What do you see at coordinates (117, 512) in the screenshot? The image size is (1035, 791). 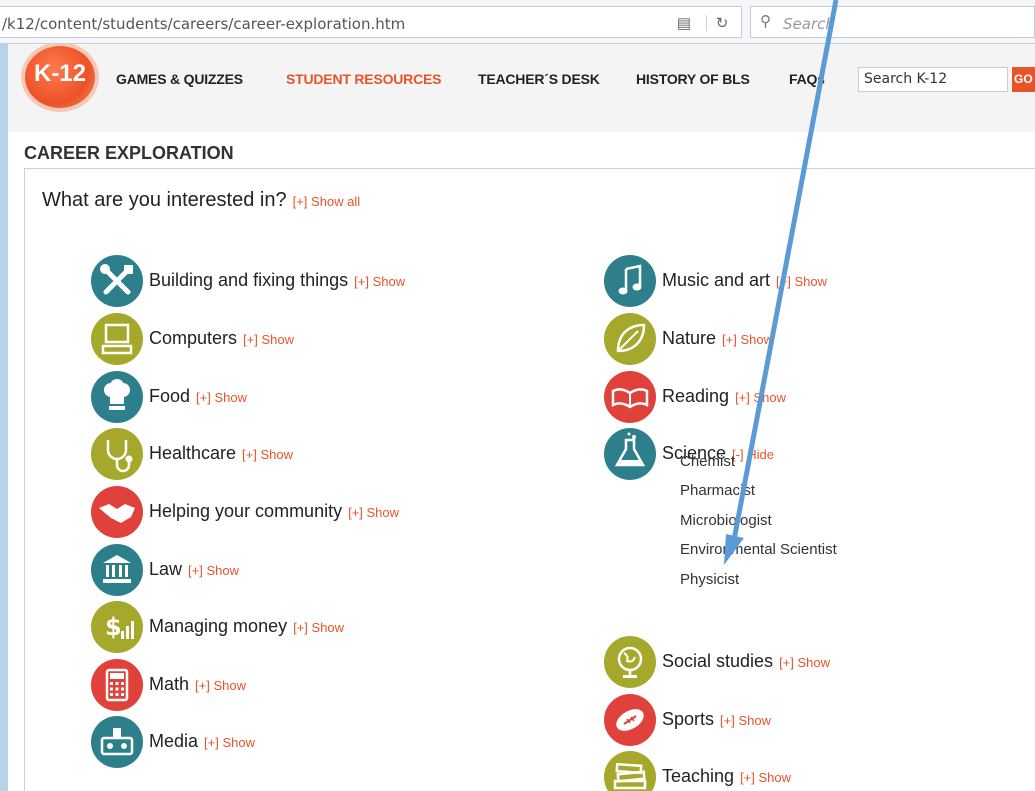 I see `handshake-icon` at bounding box center [117, 512].